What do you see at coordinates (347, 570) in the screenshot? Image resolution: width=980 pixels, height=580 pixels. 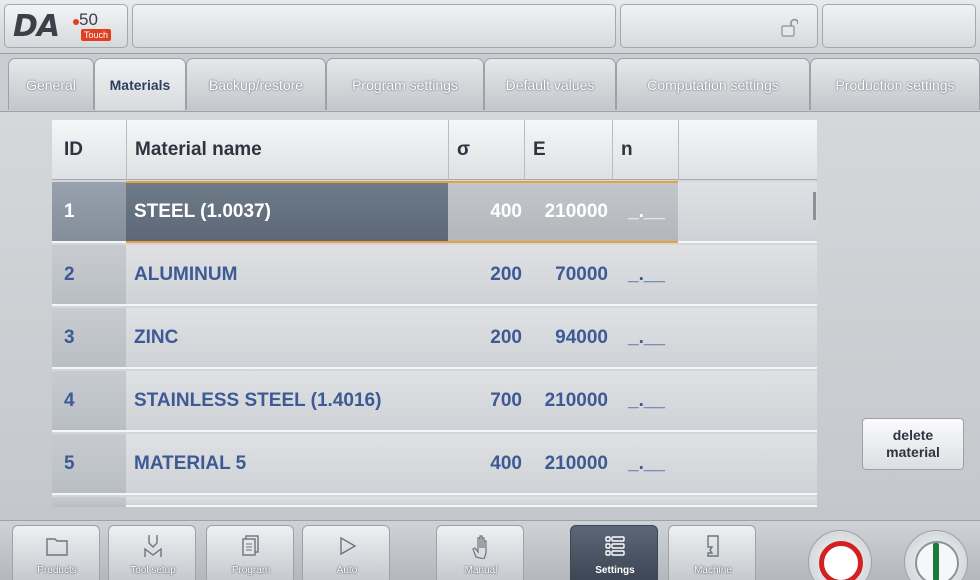 I see `nav-label: Auto` at bounding box center [347, 570].